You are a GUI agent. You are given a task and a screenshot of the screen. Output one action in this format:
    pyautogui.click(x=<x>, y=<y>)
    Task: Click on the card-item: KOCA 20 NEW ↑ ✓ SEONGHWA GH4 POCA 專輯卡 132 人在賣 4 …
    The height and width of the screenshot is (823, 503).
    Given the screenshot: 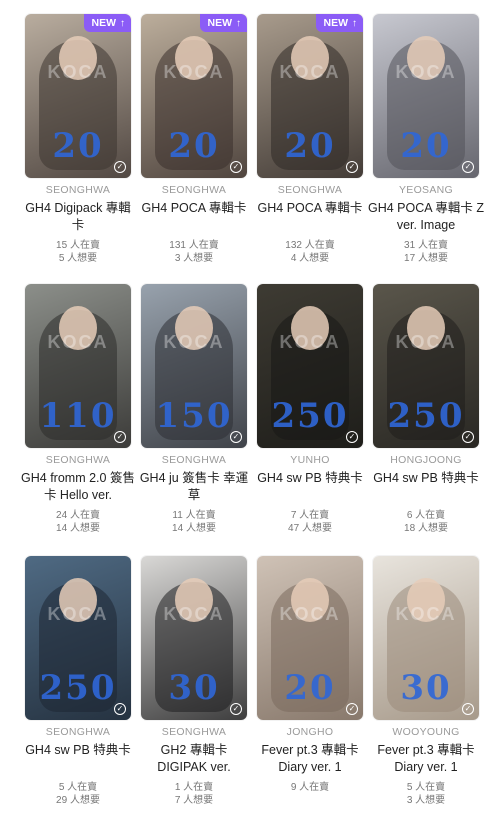 What is the action you would take?
    pyautogui.click(x=315, y=144)
    